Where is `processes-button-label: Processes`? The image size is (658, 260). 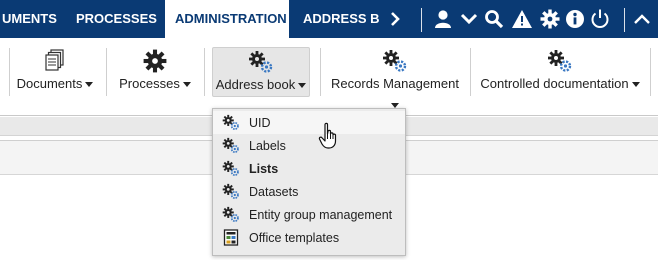 processes-button-label: Processes is located at coordinates (149, 83).